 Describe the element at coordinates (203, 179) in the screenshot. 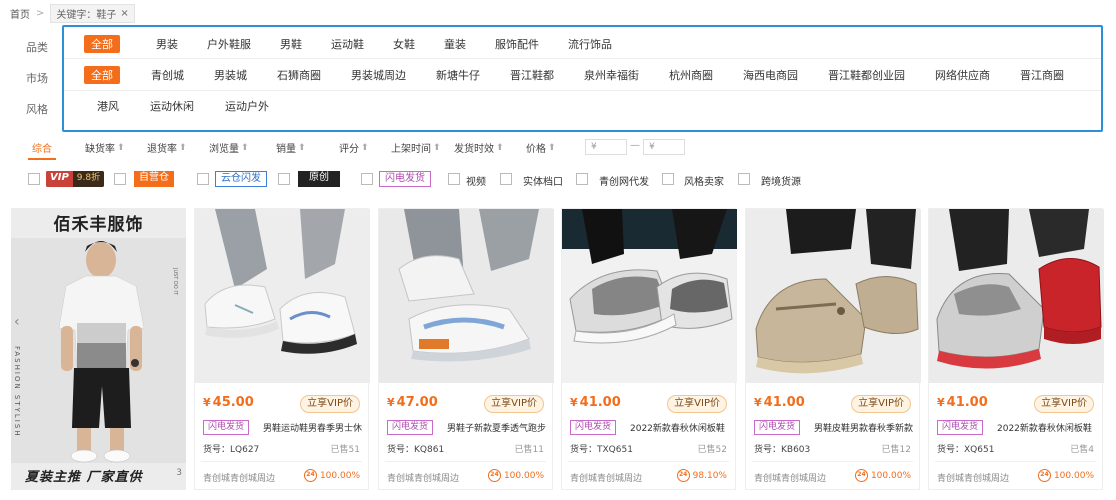

I see `checkbox-cloud` at that location.